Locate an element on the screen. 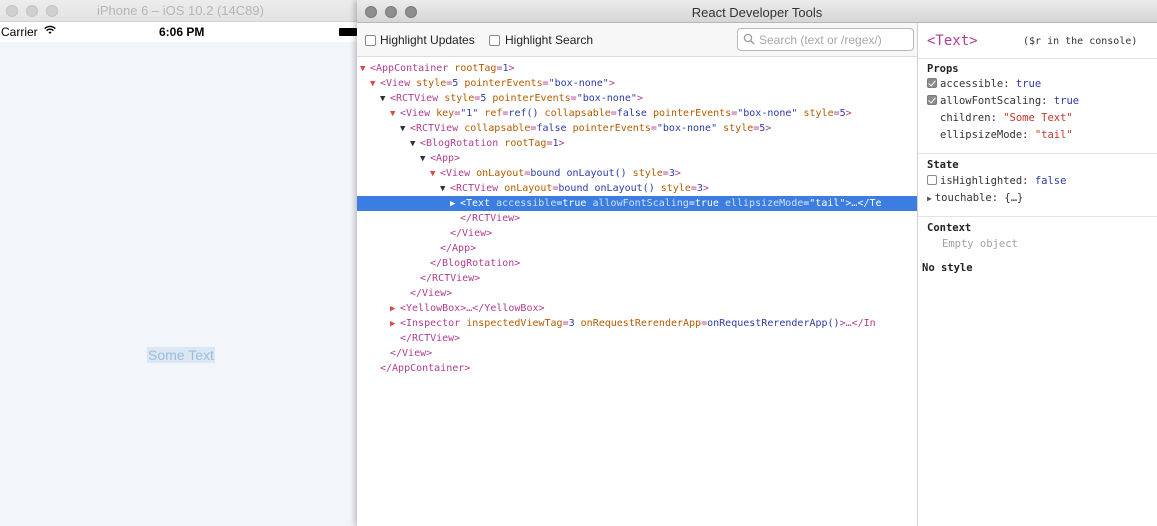 This screenshot has width=1157, height=526. search-input: Search (text or /regex/) is located at coordinates (825, 39).